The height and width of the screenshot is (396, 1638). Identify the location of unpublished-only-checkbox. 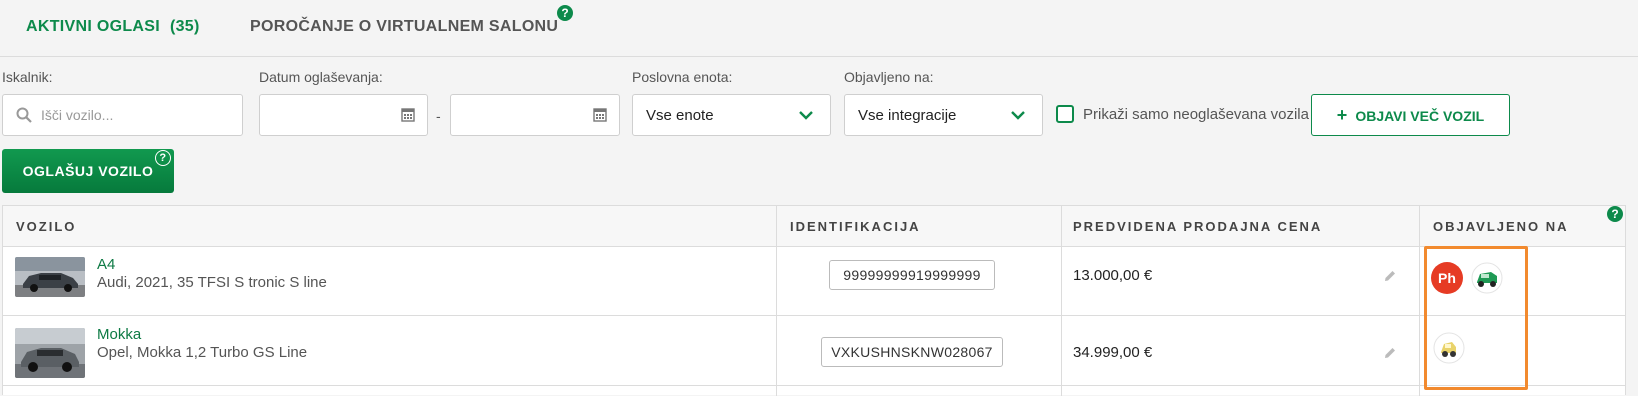
(1065, 114).